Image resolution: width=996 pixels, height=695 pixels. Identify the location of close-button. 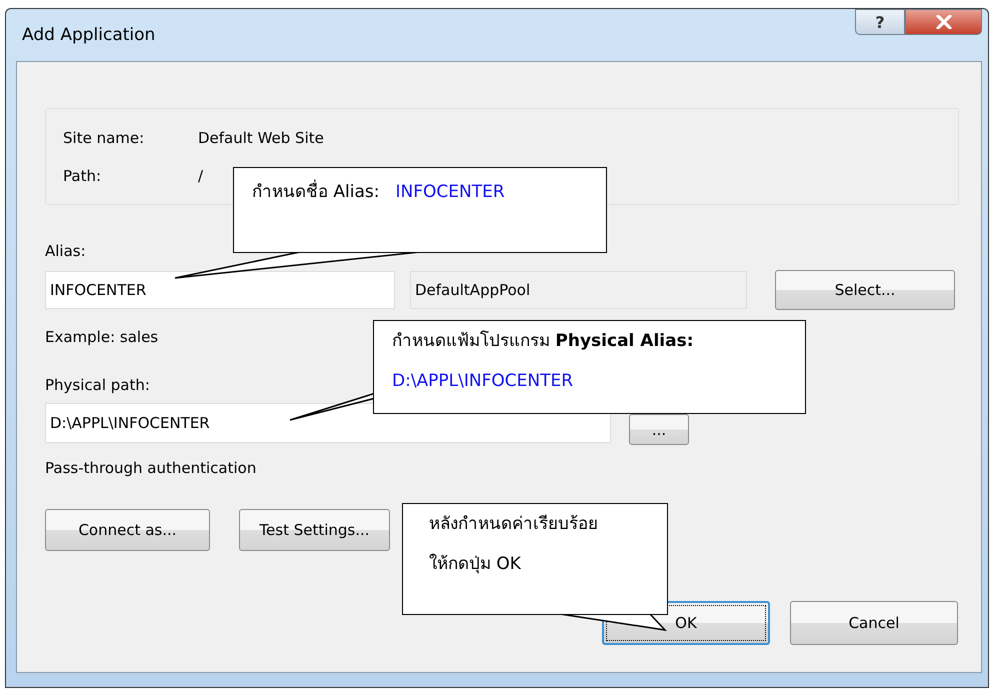
(943, 22).